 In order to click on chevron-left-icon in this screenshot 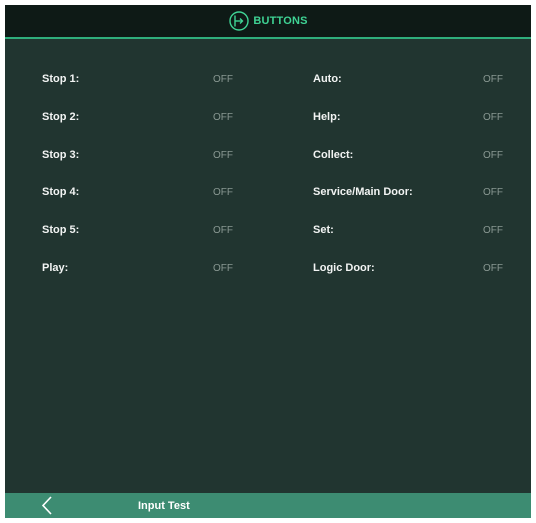, I will do `click(46, 505)`.